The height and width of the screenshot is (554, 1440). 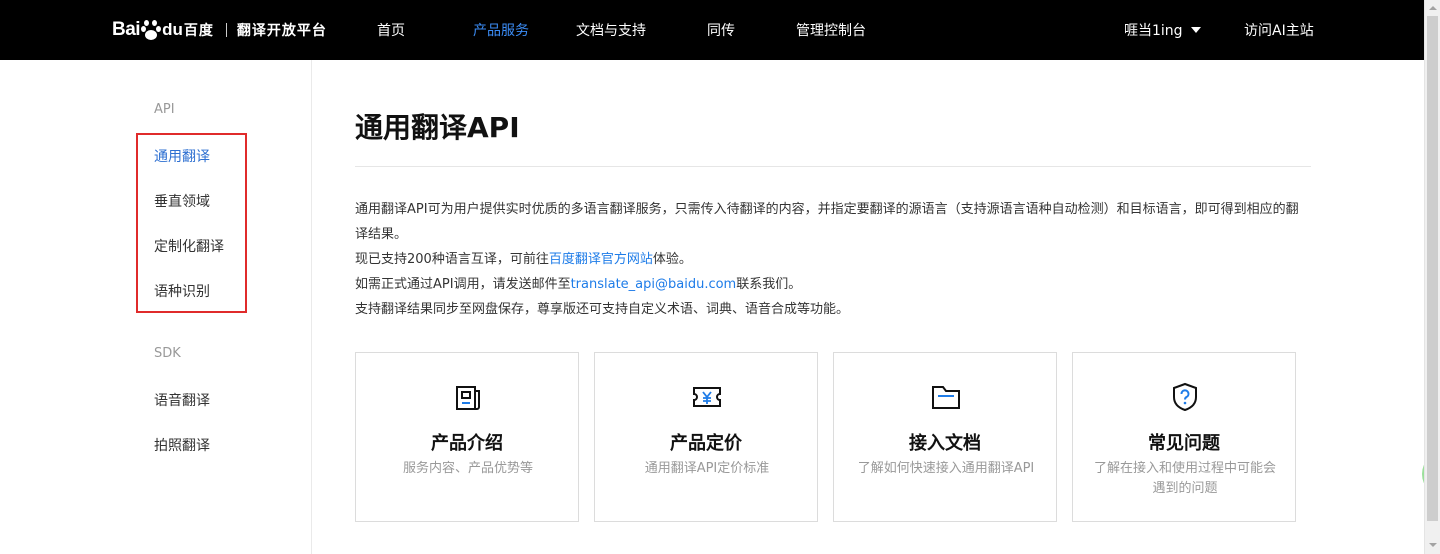 I want to click on nav-products: 产品服务, so click(x=501, y=30).